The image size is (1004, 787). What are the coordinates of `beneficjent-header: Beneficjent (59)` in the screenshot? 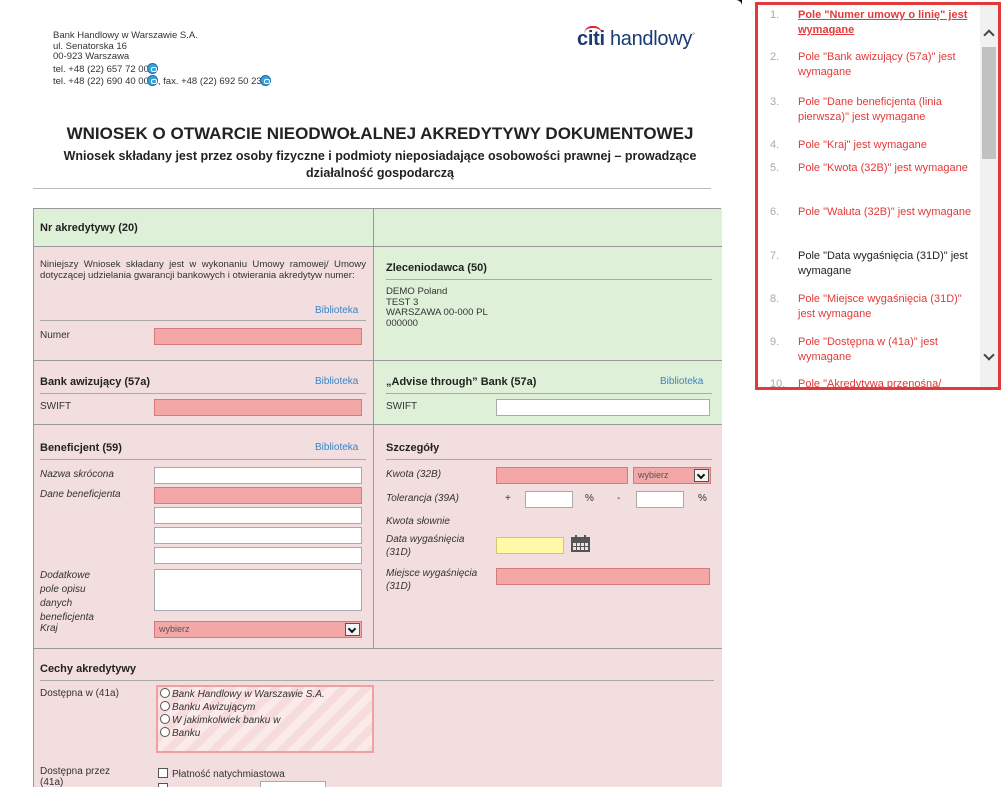 It's located at (81, 448).